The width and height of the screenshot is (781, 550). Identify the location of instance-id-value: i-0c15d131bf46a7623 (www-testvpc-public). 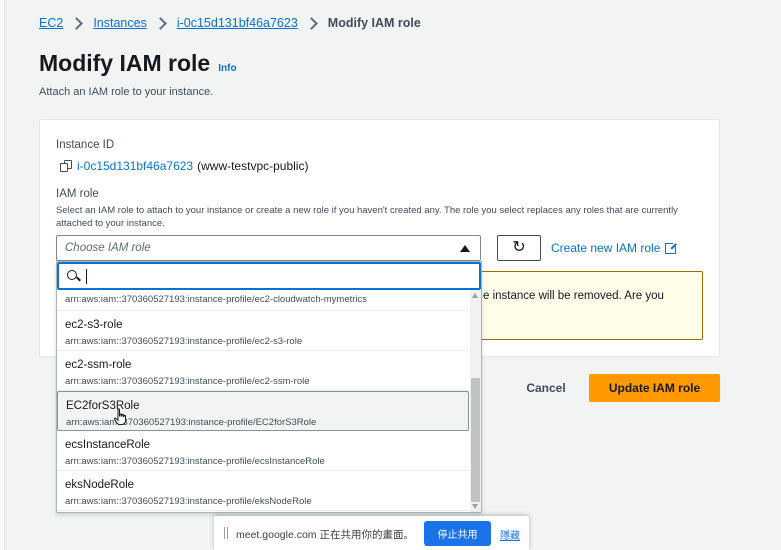
(184, 166).